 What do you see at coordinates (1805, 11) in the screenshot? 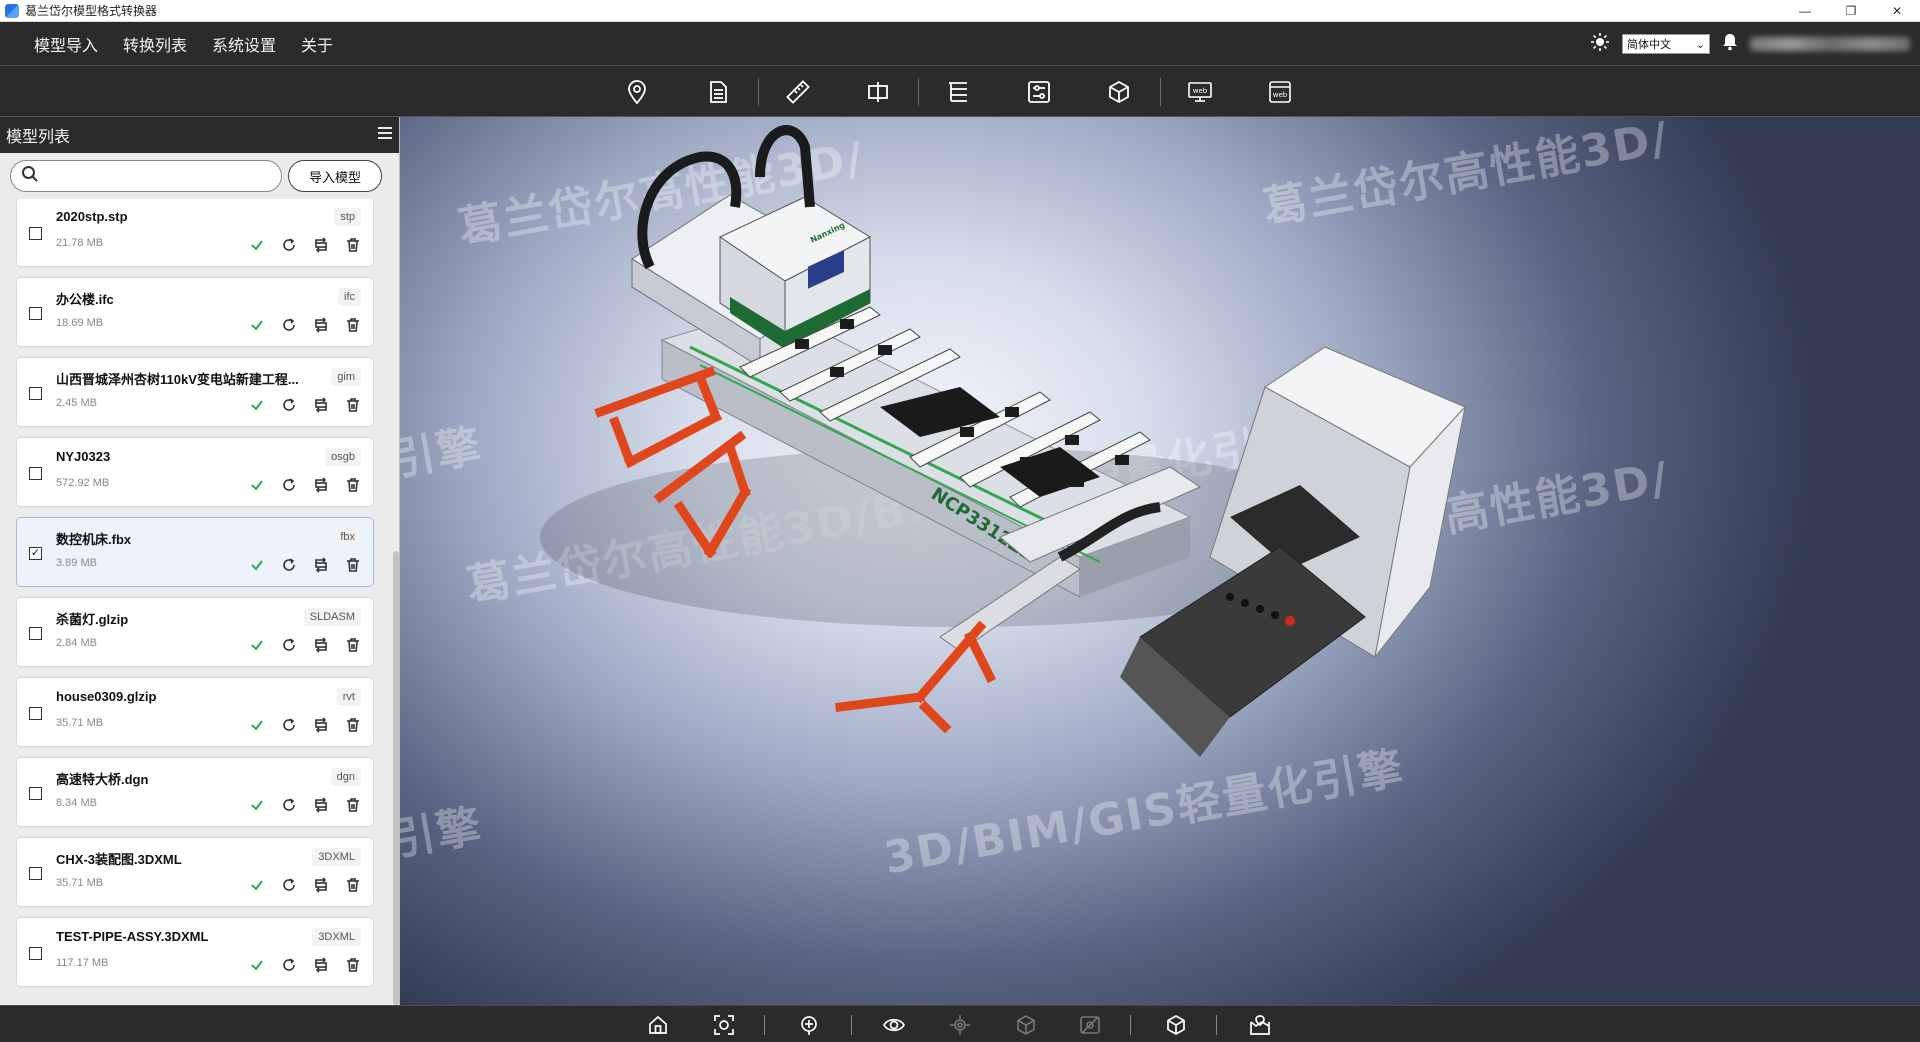
I see `minimize-button: —` at bounding box center [1805, 11].